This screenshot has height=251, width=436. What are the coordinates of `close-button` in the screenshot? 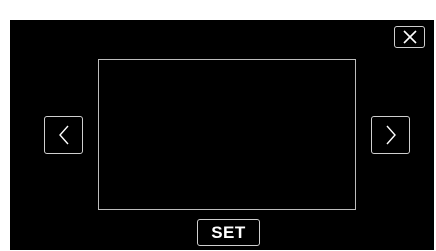 It's located at (409, 37).